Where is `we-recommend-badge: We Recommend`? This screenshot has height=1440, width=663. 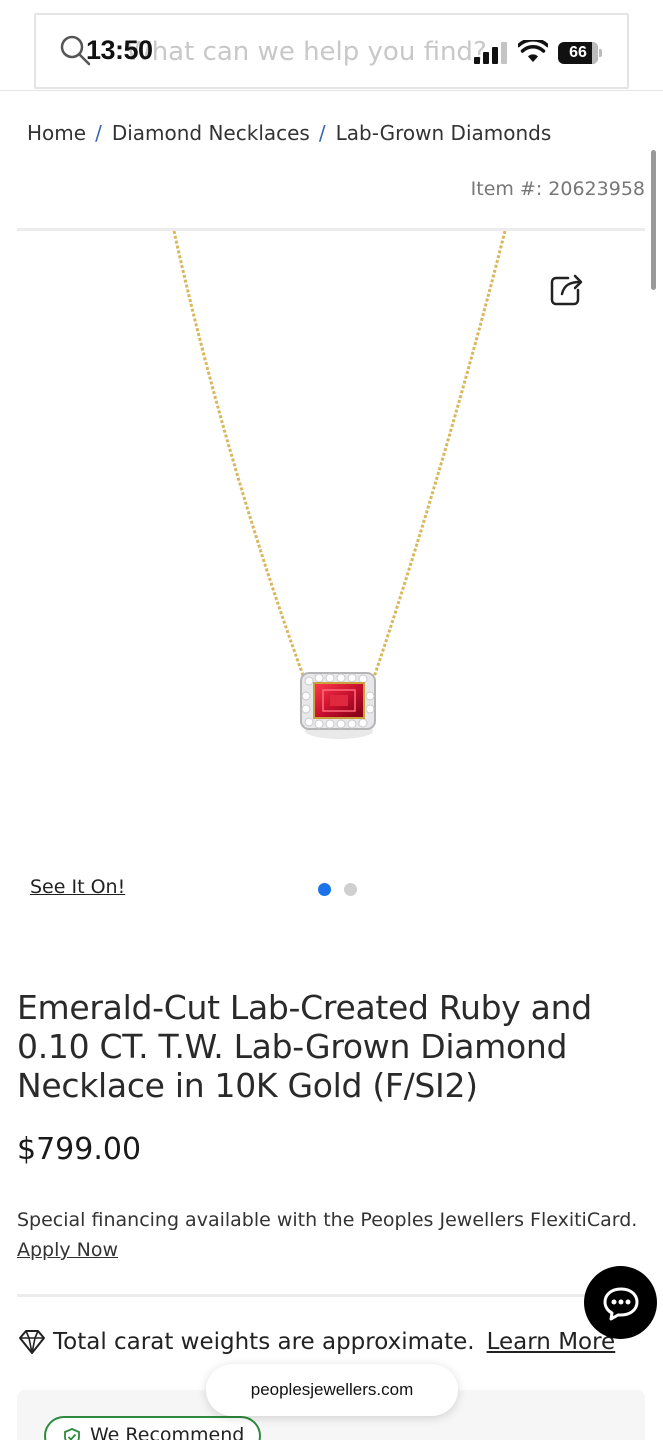 we-recommend-badge: We Recommend is located at coordinates (152, 1428).